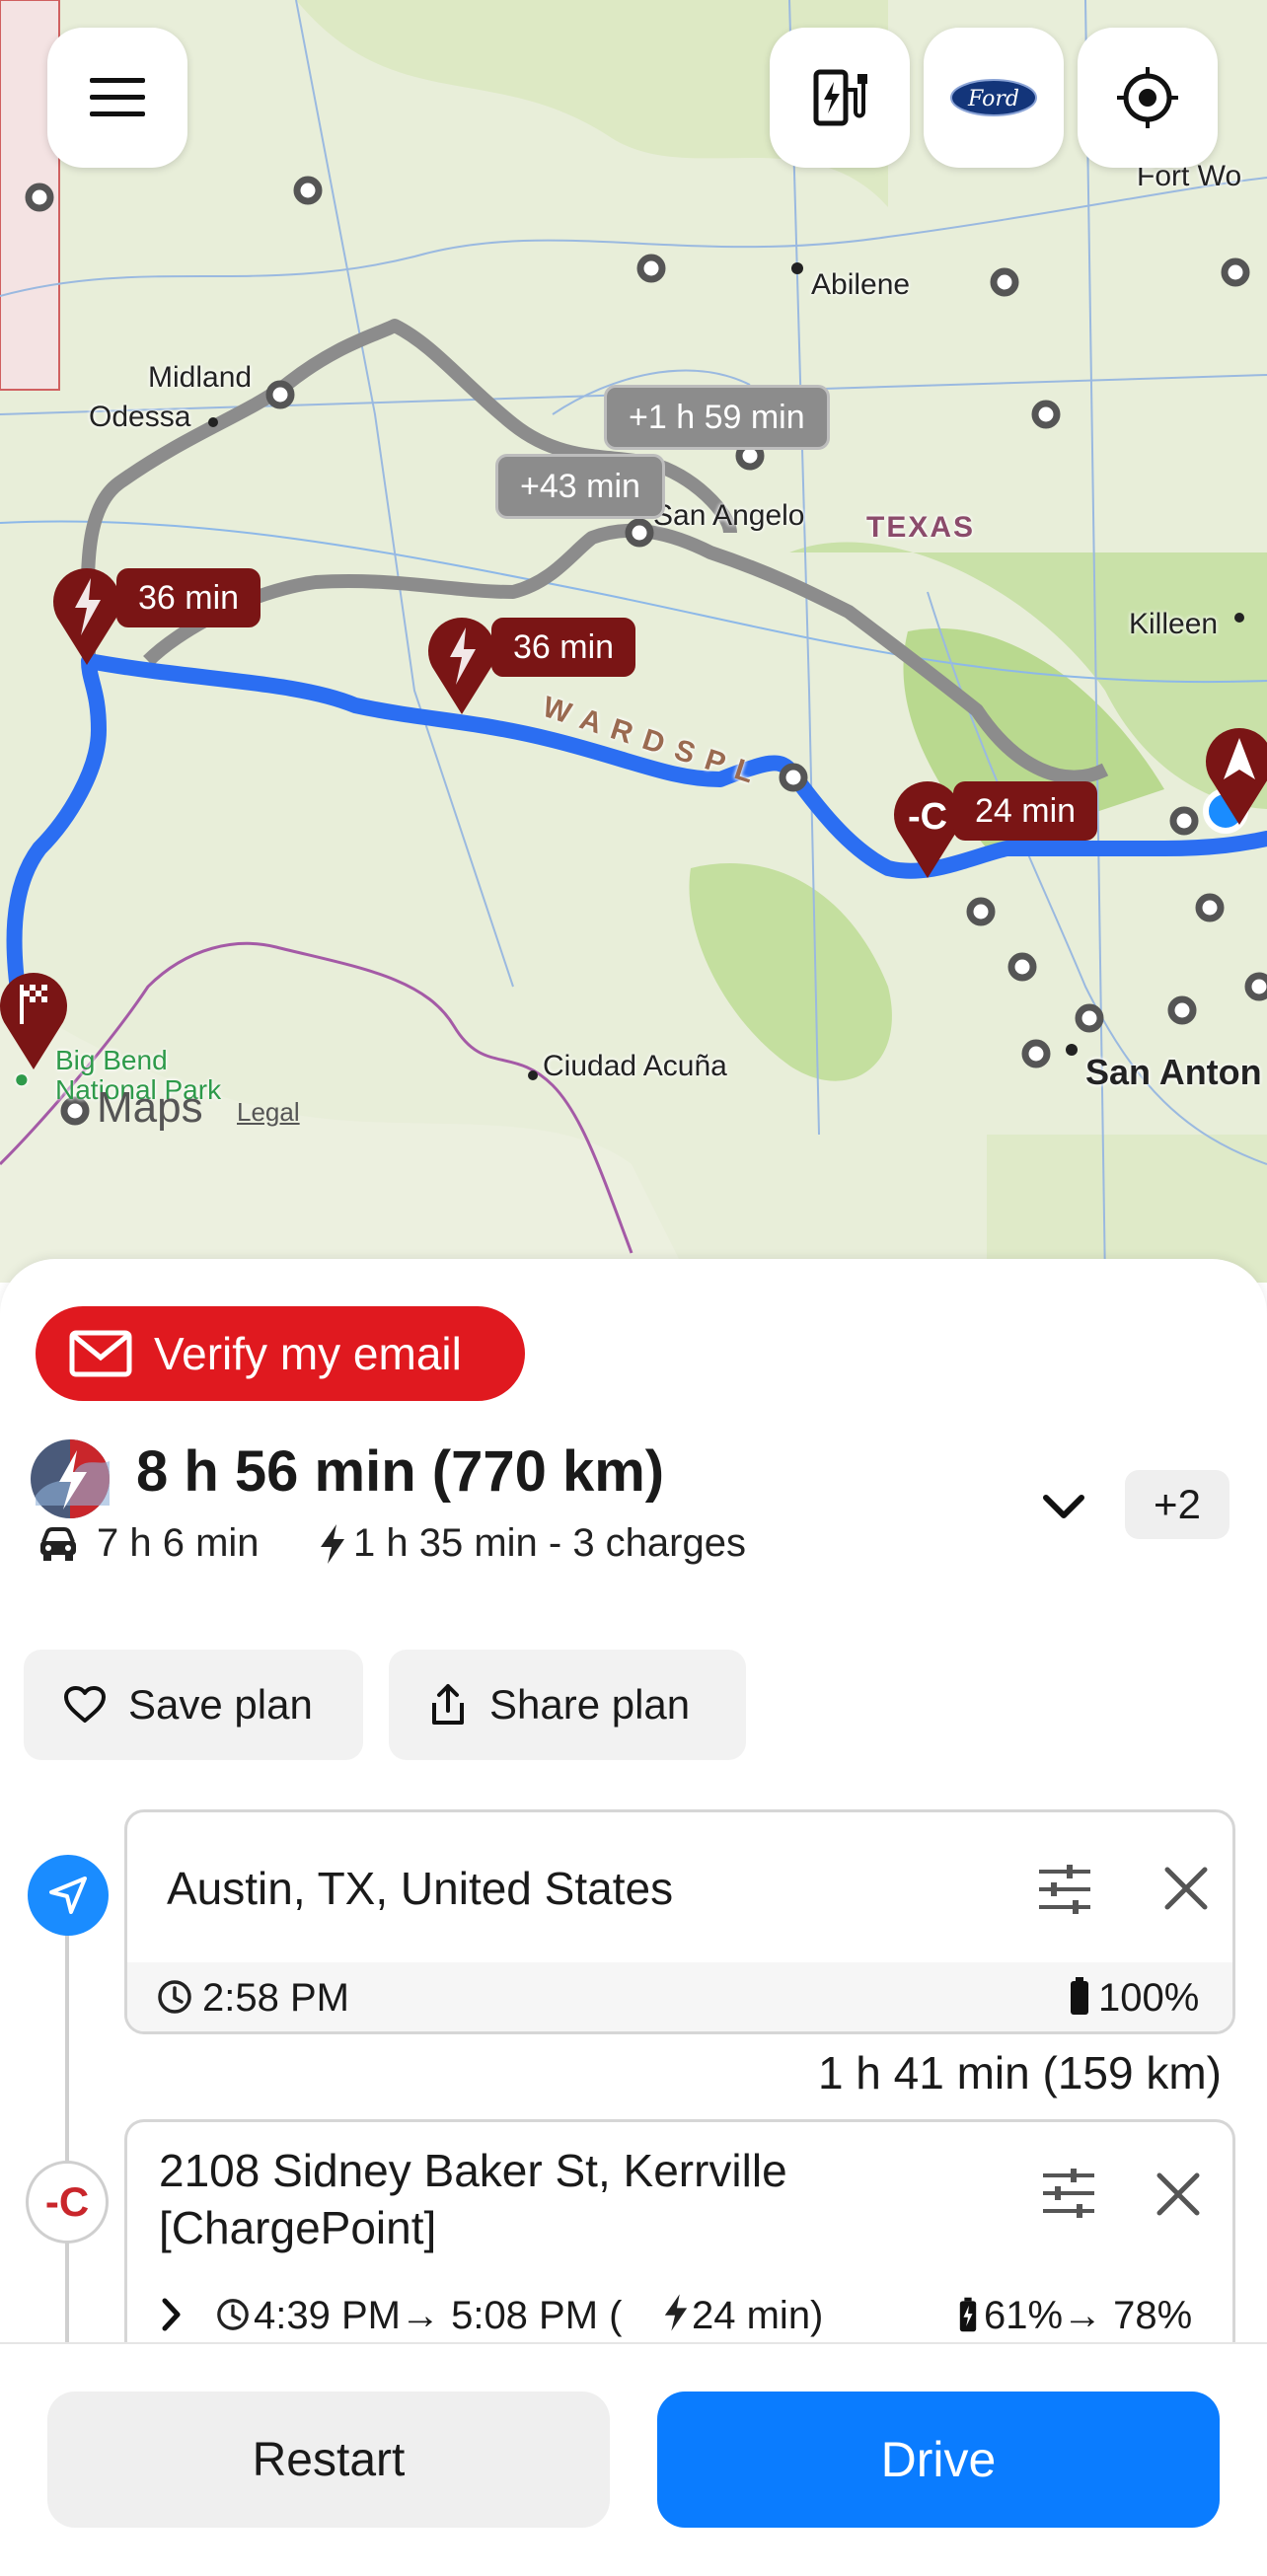  What do you see at coordinates (420, 1888) in the screenshot?
I see `stop-name: Austin, TX, United States` at bounding box center [420, 1888].